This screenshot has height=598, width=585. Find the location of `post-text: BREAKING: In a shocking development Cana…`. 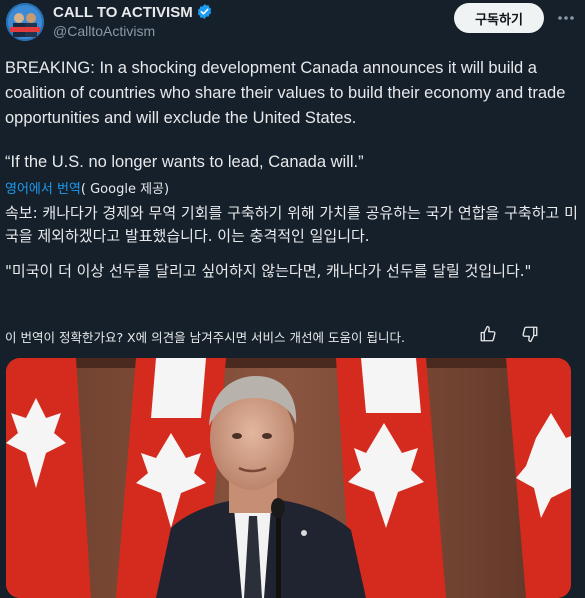

post-text: BREAKING: In a shocking development Cana… is located at coordinates (285, 93).